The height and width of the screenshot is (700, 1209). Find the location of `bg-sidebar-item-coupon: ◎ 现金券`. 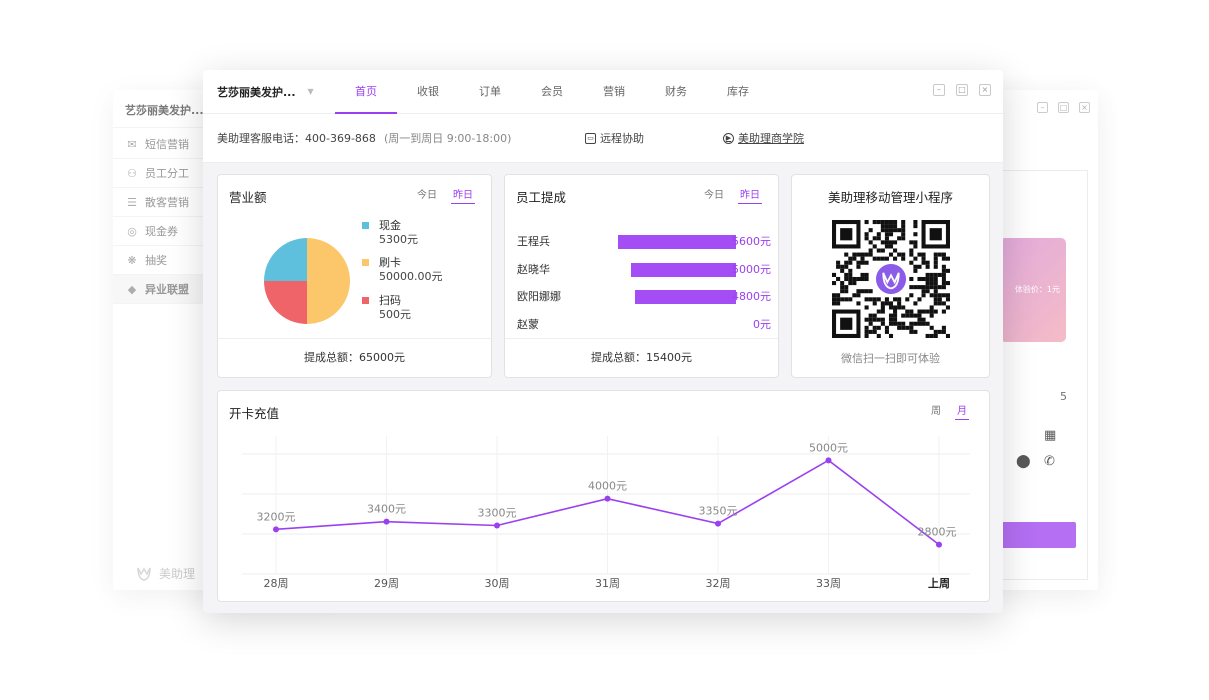

bg-sidebar-item-coupon: ◎ 现金券 is located at coordinates (159, 231).